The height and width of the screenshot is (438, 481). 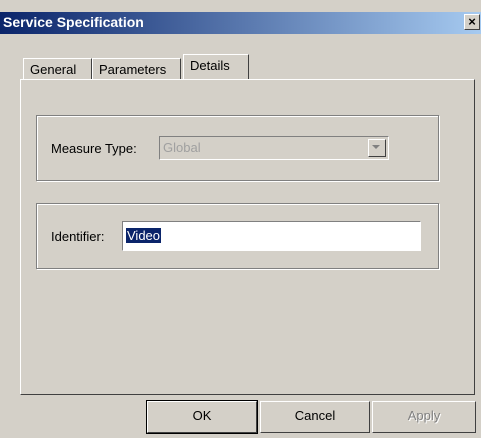 I want to click on tab-details-label: Details, so click(x=210, y=65).